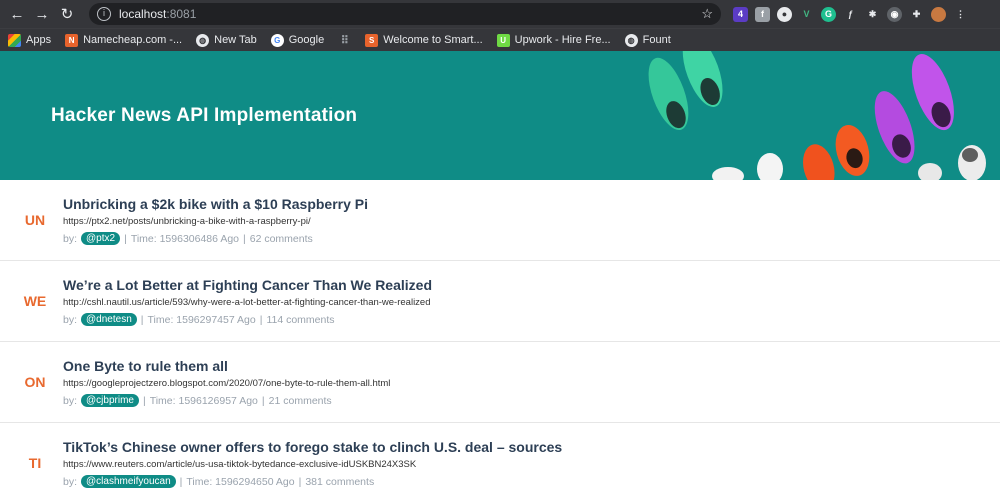 Image resolution: width=1000 pixels, height=500 pixels. I want to click on menu-dots-icon: ⋮, so click(960, 14).